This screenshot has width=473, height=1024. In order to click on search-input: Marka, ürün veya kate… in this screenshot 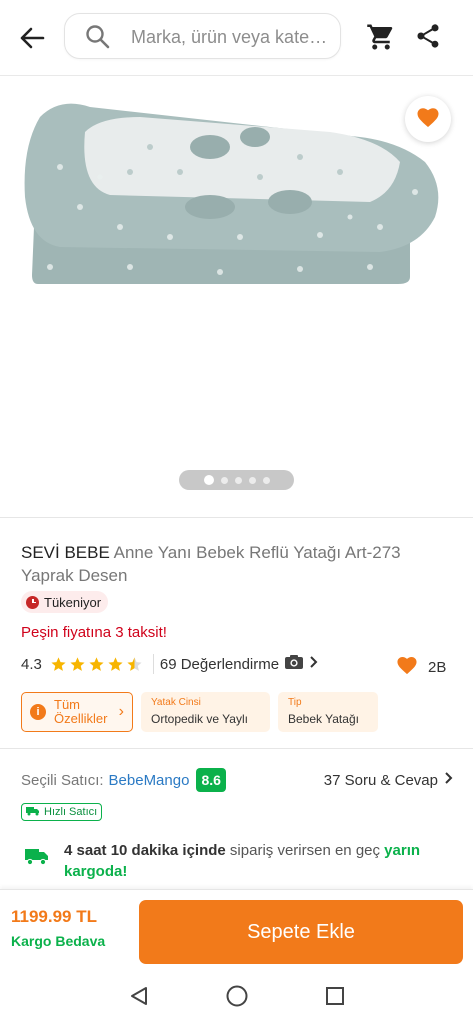, I will do `click(202, 36)`.